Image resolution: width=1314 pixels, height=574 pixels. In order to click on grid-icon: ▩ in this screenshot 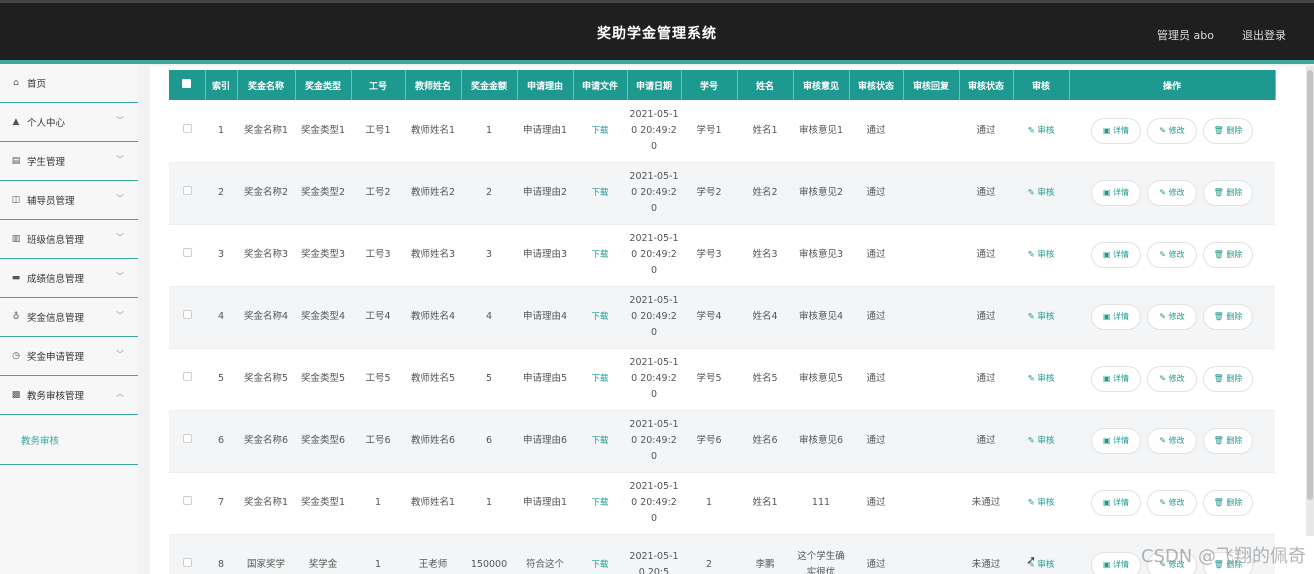, I will do `click(16, 395)`.